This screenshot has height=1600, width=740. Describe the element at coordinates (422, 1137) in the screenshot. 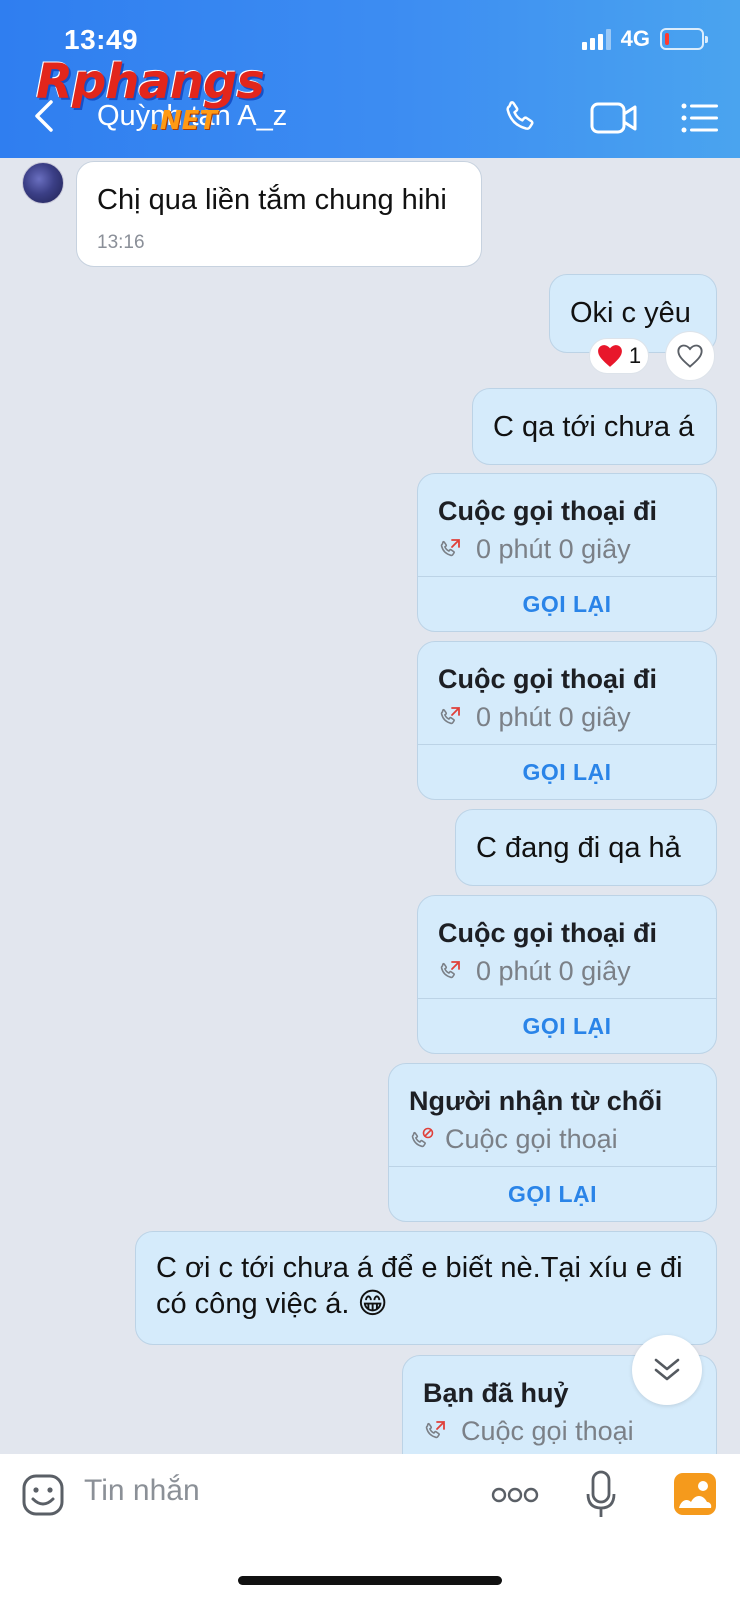

I see `declined-call-icon` at that location.